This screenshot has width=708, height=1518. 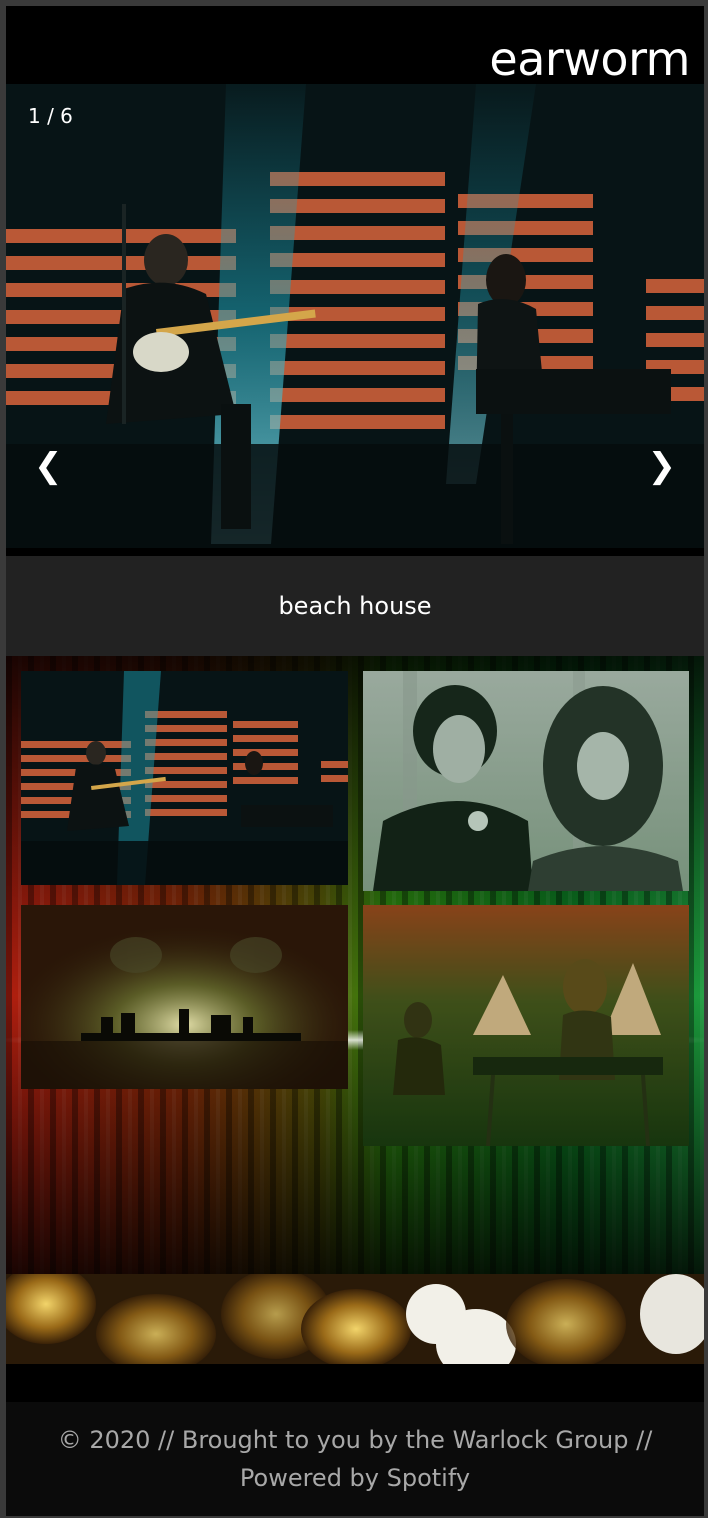 What do you see at coordinates (355, 1319) in the screenshot?
I see `album-art-banner` at bounding box center [355, 1319].